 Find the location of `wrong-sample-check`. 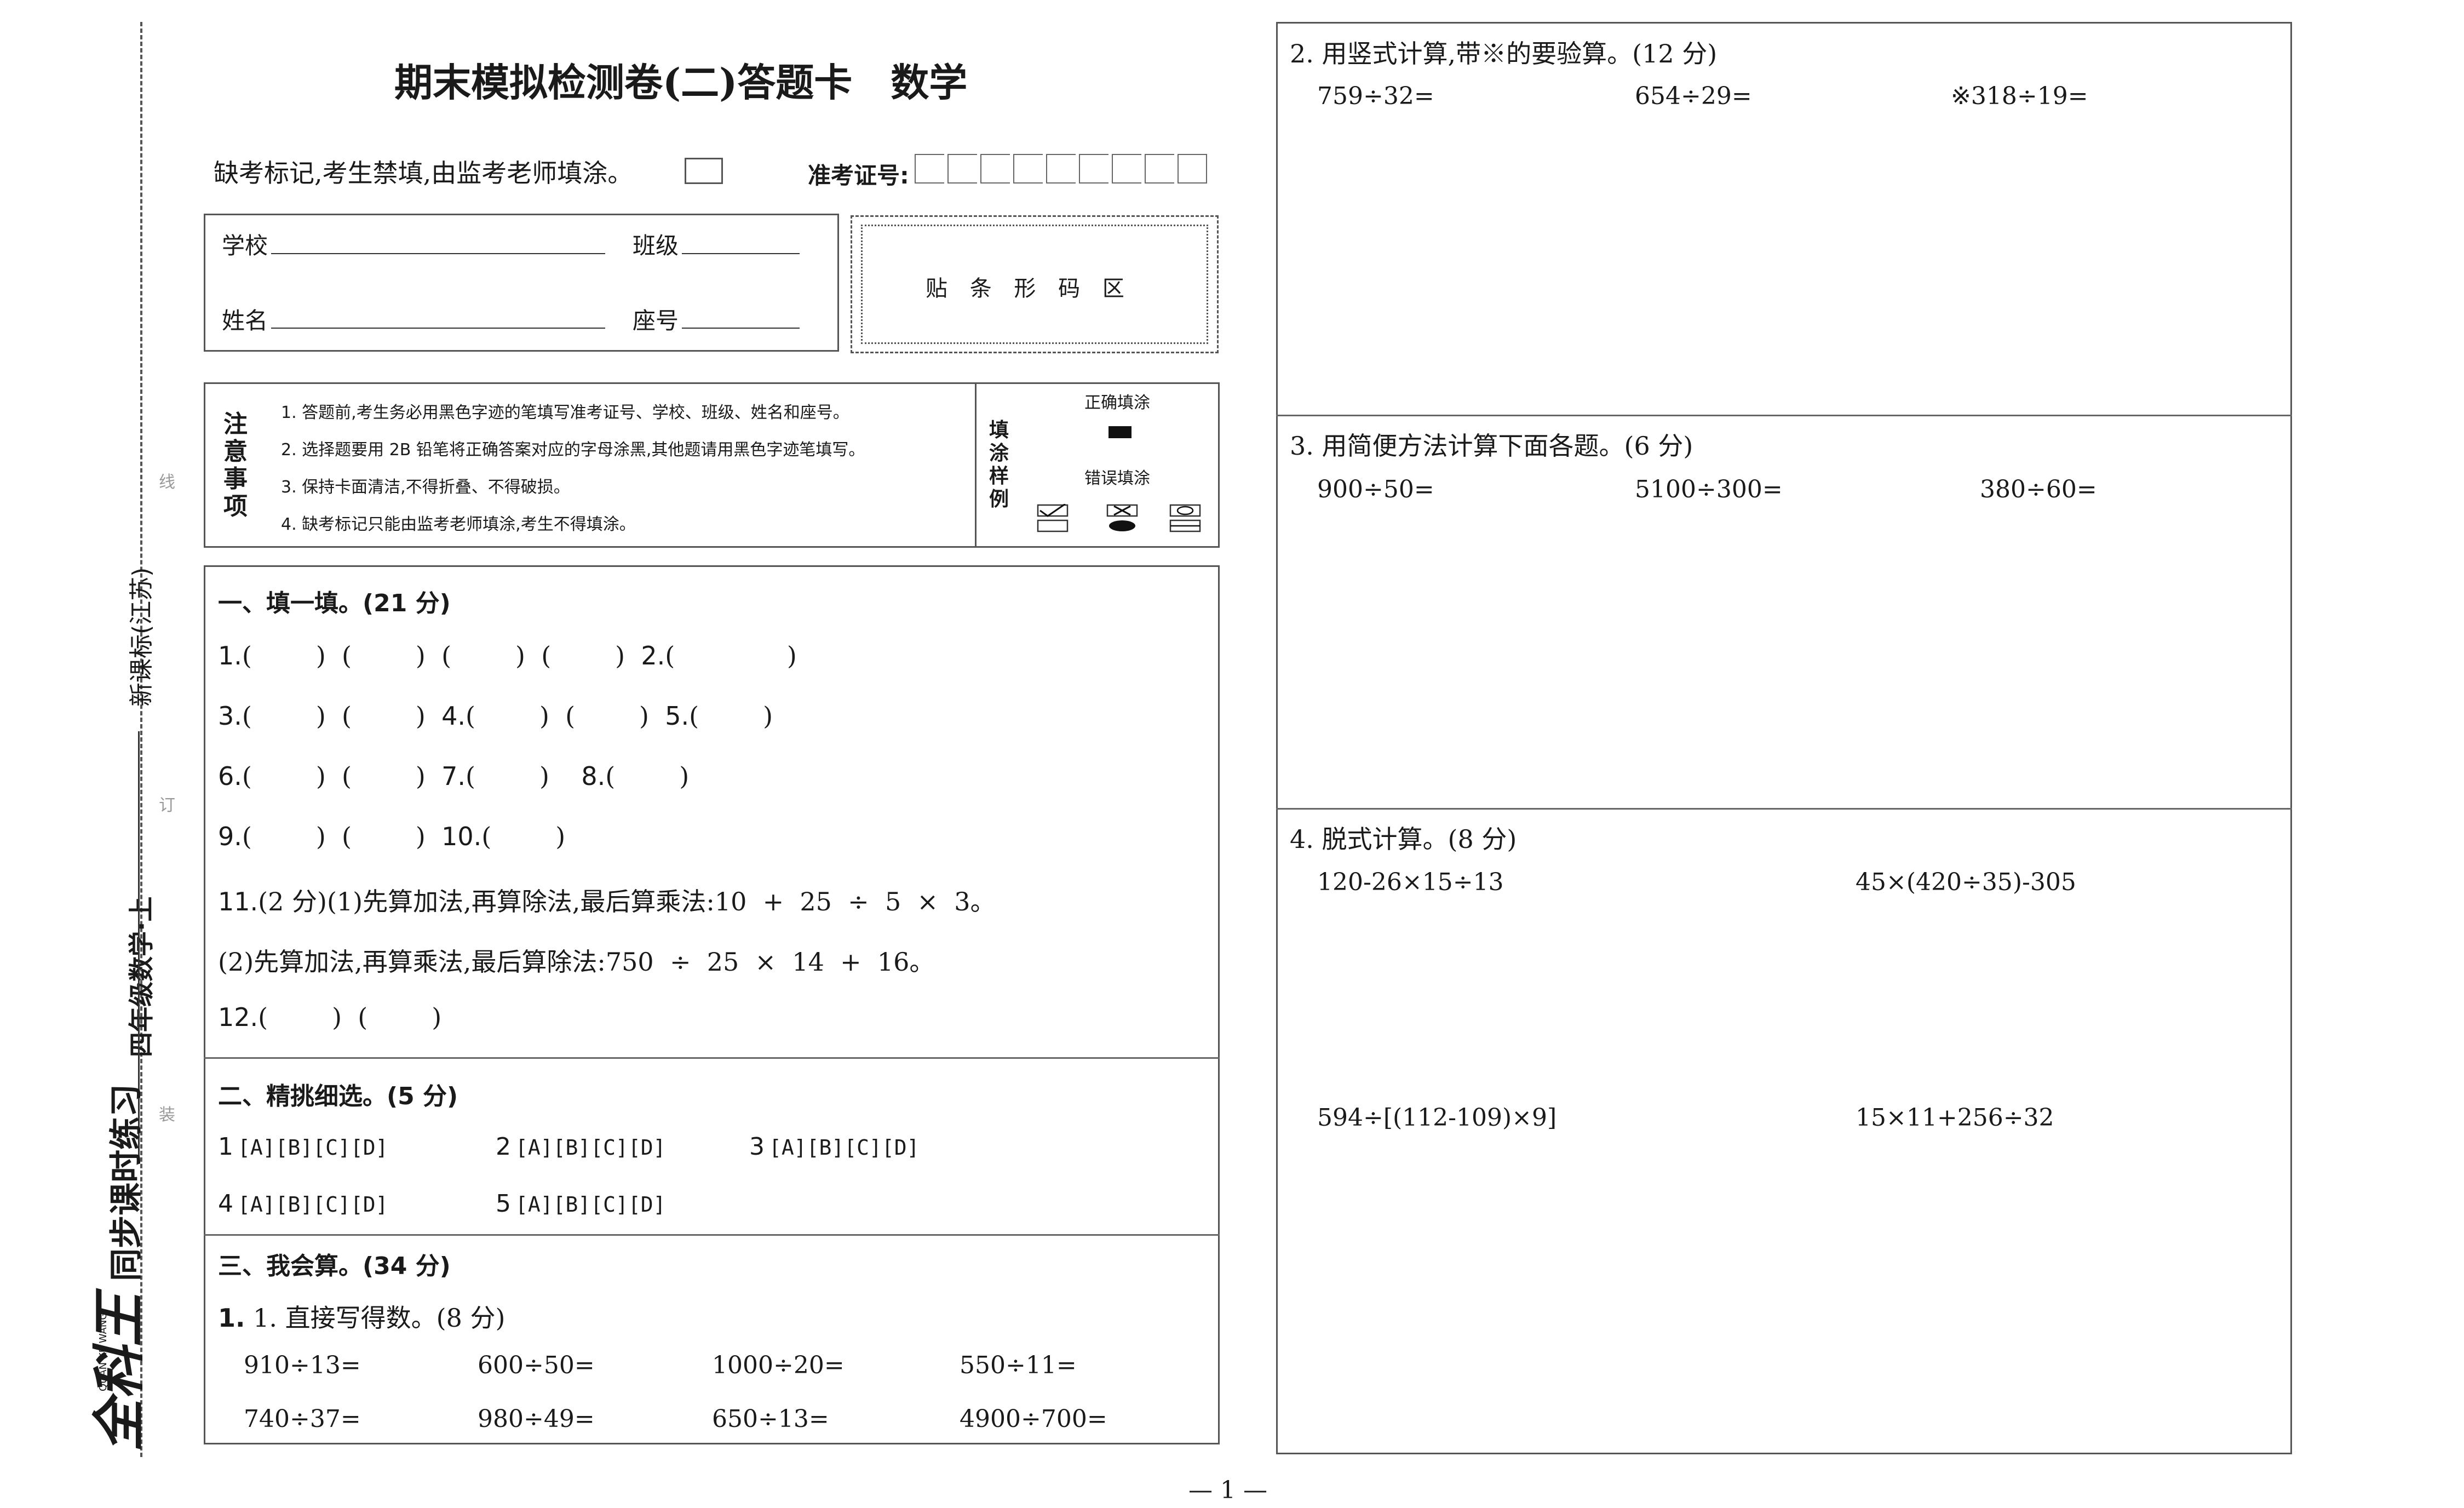

wrong-sample-check is located at coordinates (1053, 518).